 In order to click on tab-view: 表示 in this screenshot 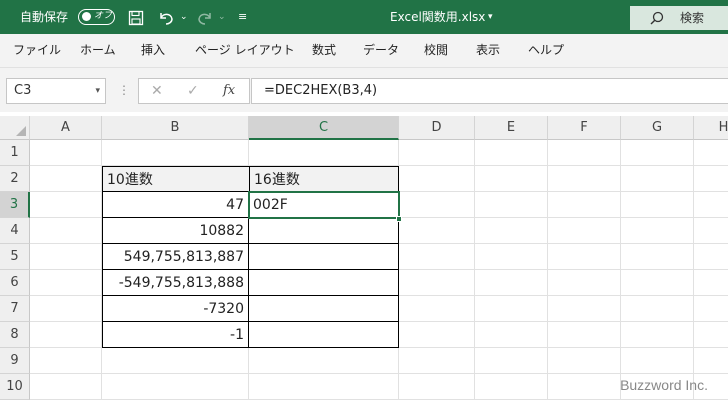, I will do `click(488, 50)`.